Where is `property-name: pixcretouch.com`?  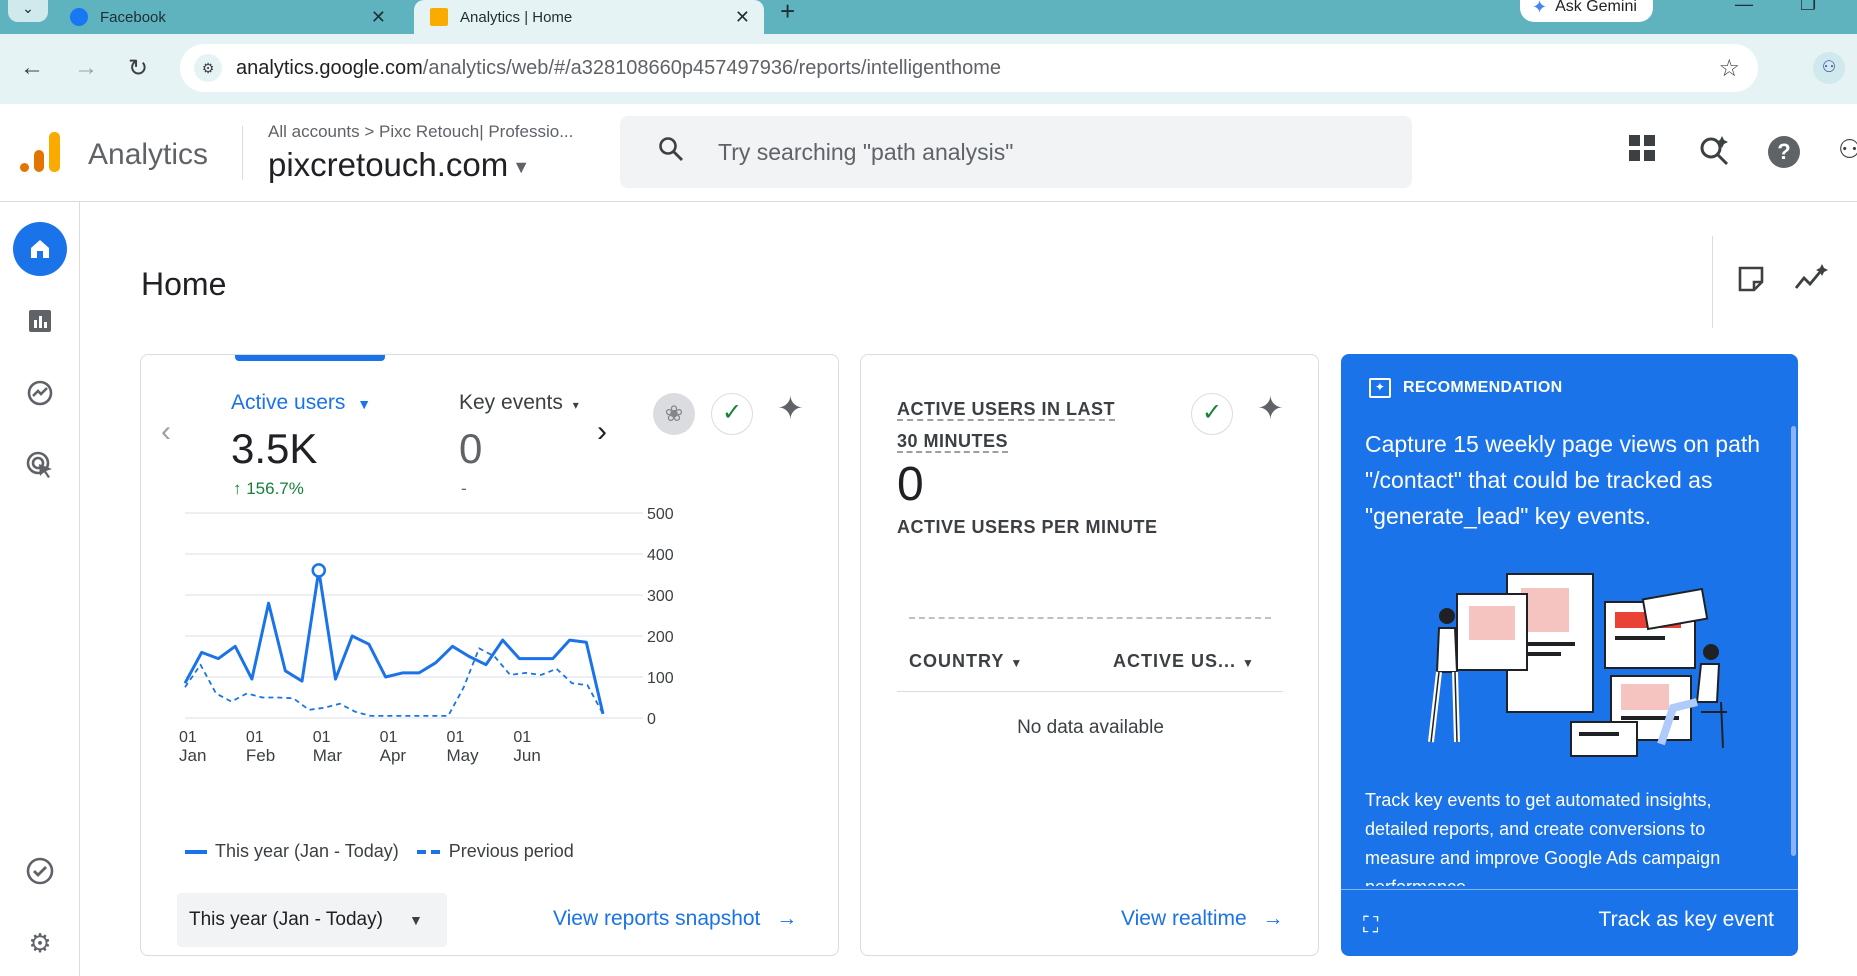 property-name: pixcretouch.com is located at coordinates (388, 164).